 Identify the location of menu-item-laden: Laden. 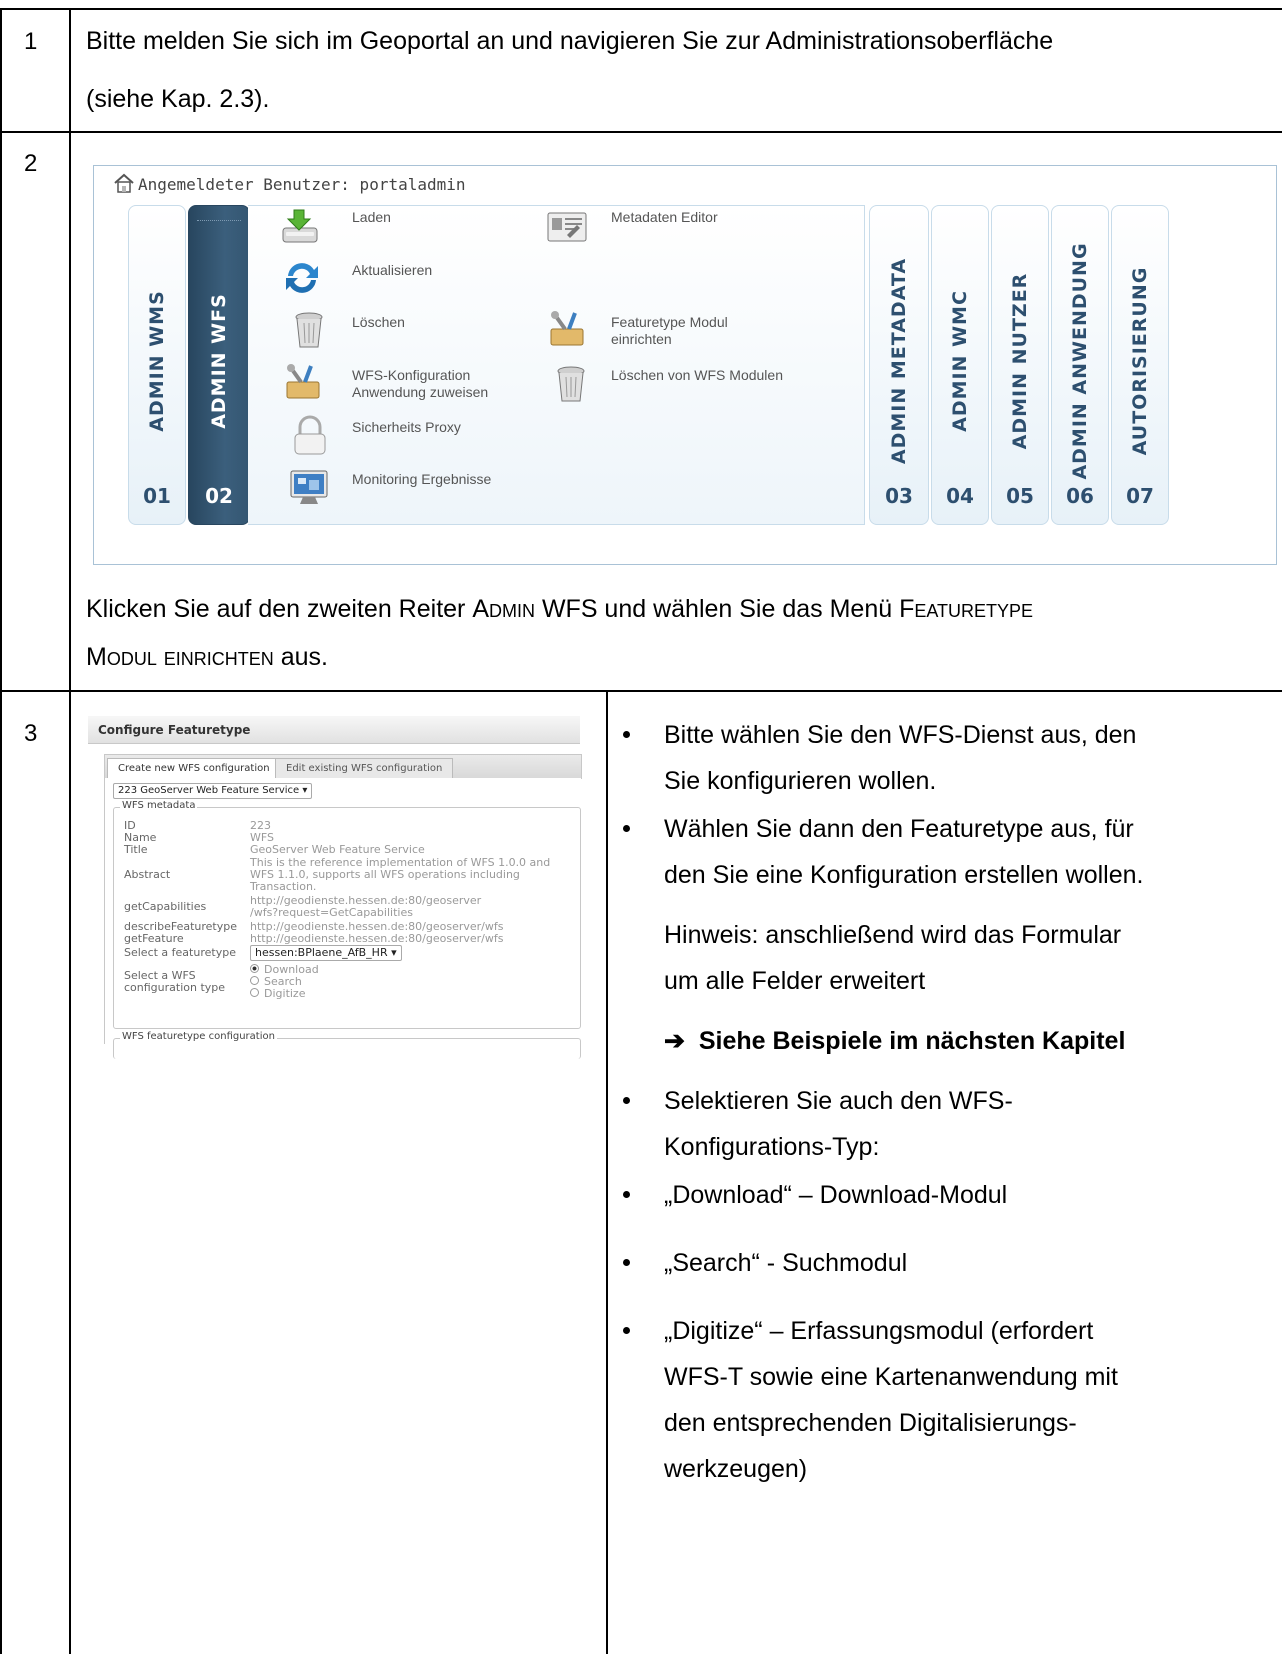
(371, 217).